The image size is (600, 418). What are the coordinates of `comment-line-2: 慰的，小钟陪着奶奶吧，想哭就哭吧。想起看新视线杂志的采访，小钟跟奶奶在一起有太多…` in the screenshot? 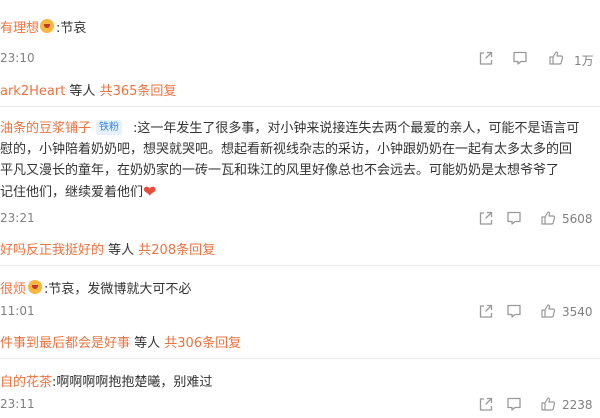 It's located at (286, 149).